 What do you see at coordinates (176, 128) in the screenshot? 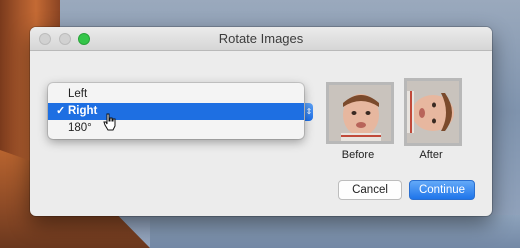
I see `menu-item-180: 180°` at bounding box center [176, 128].